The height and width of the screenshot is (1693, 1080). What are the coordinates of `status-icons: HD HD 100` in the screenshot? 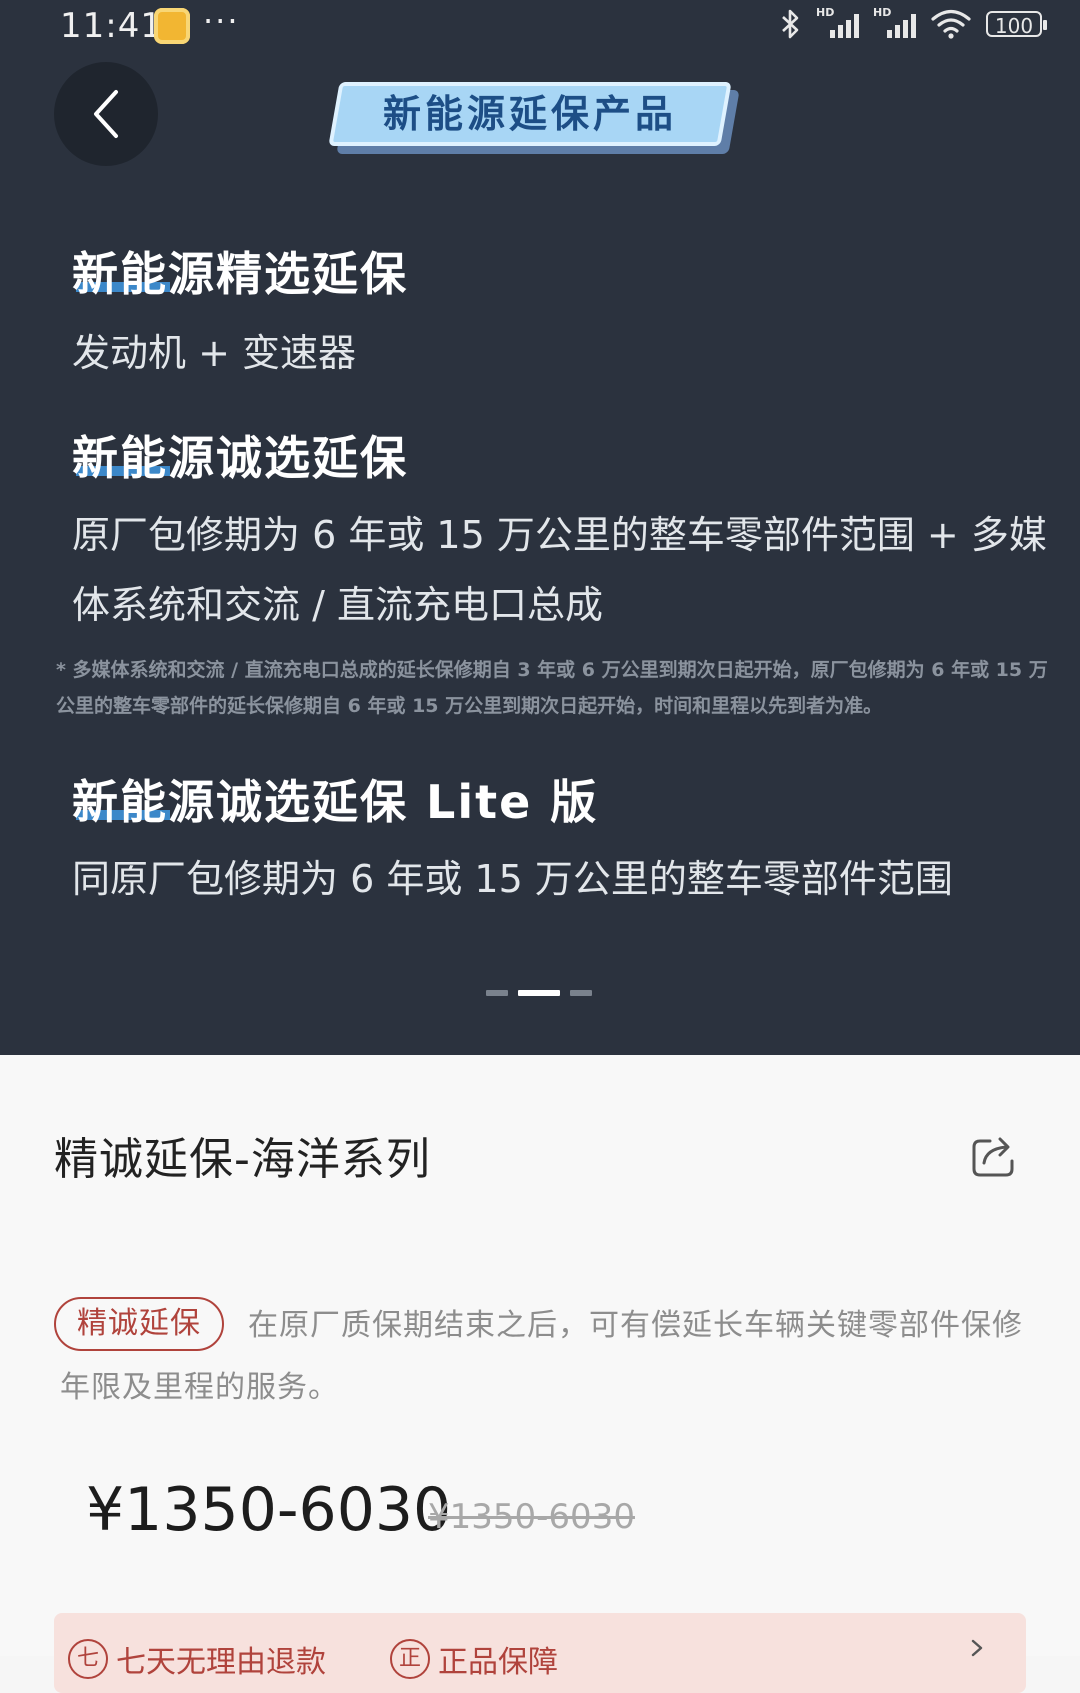 It's located at (913, 23).